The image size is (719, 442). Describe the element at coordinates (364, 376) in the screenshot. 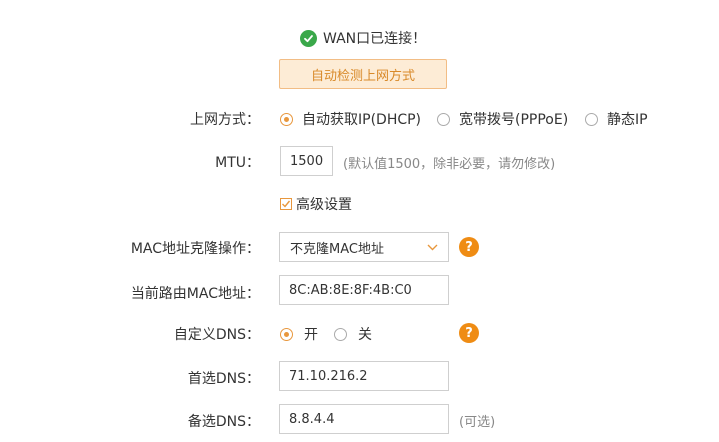

I see `primary-dns-input` at that location.